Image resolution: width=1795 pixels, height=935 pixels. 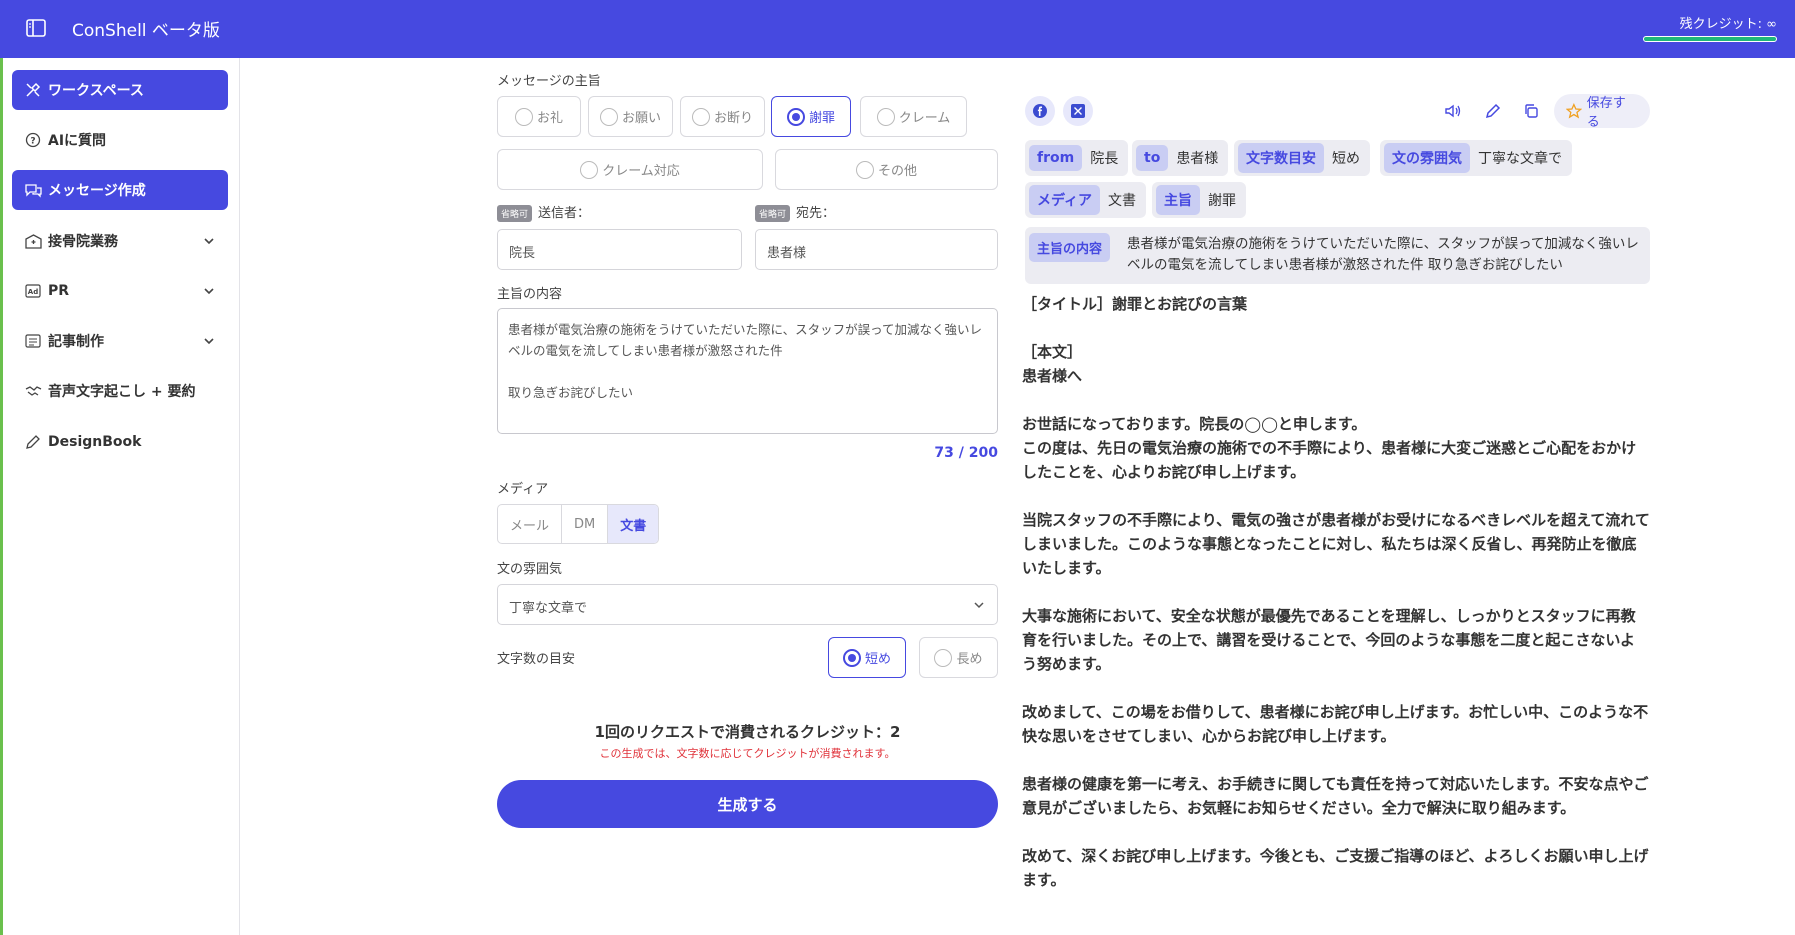 What do you see at coordinates (722, 116) in the screenshot?
I see `purpose-option-decline: お断り` at bounding box center [722, 116].